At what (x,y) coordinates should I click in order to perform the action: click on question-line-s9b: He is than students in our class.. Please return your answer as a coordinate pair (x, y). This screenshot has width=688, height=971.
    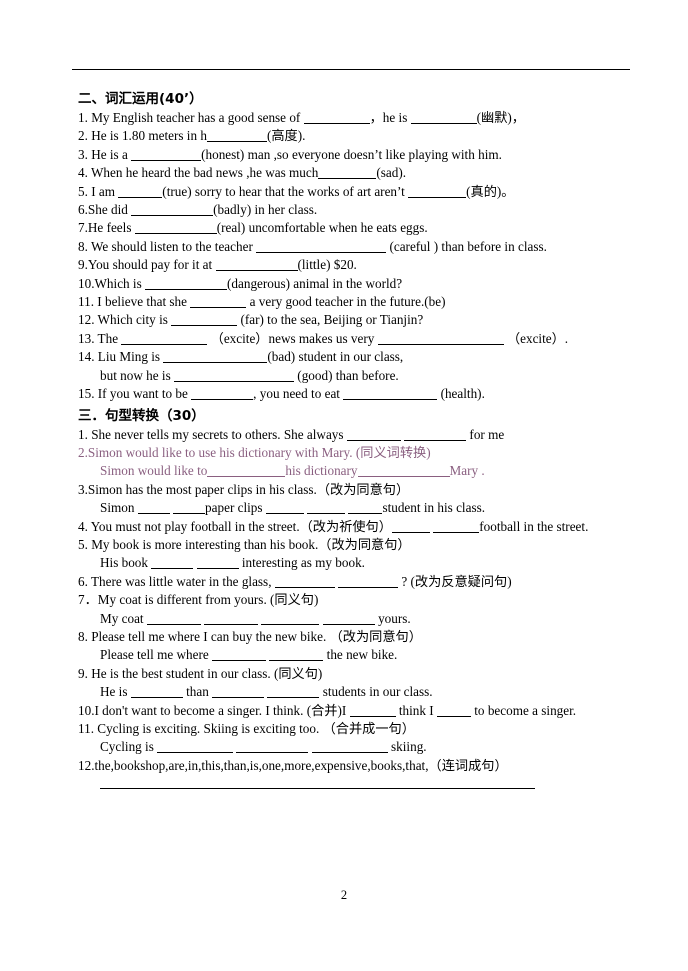
    Looking at the image, I should click on (358, 692).